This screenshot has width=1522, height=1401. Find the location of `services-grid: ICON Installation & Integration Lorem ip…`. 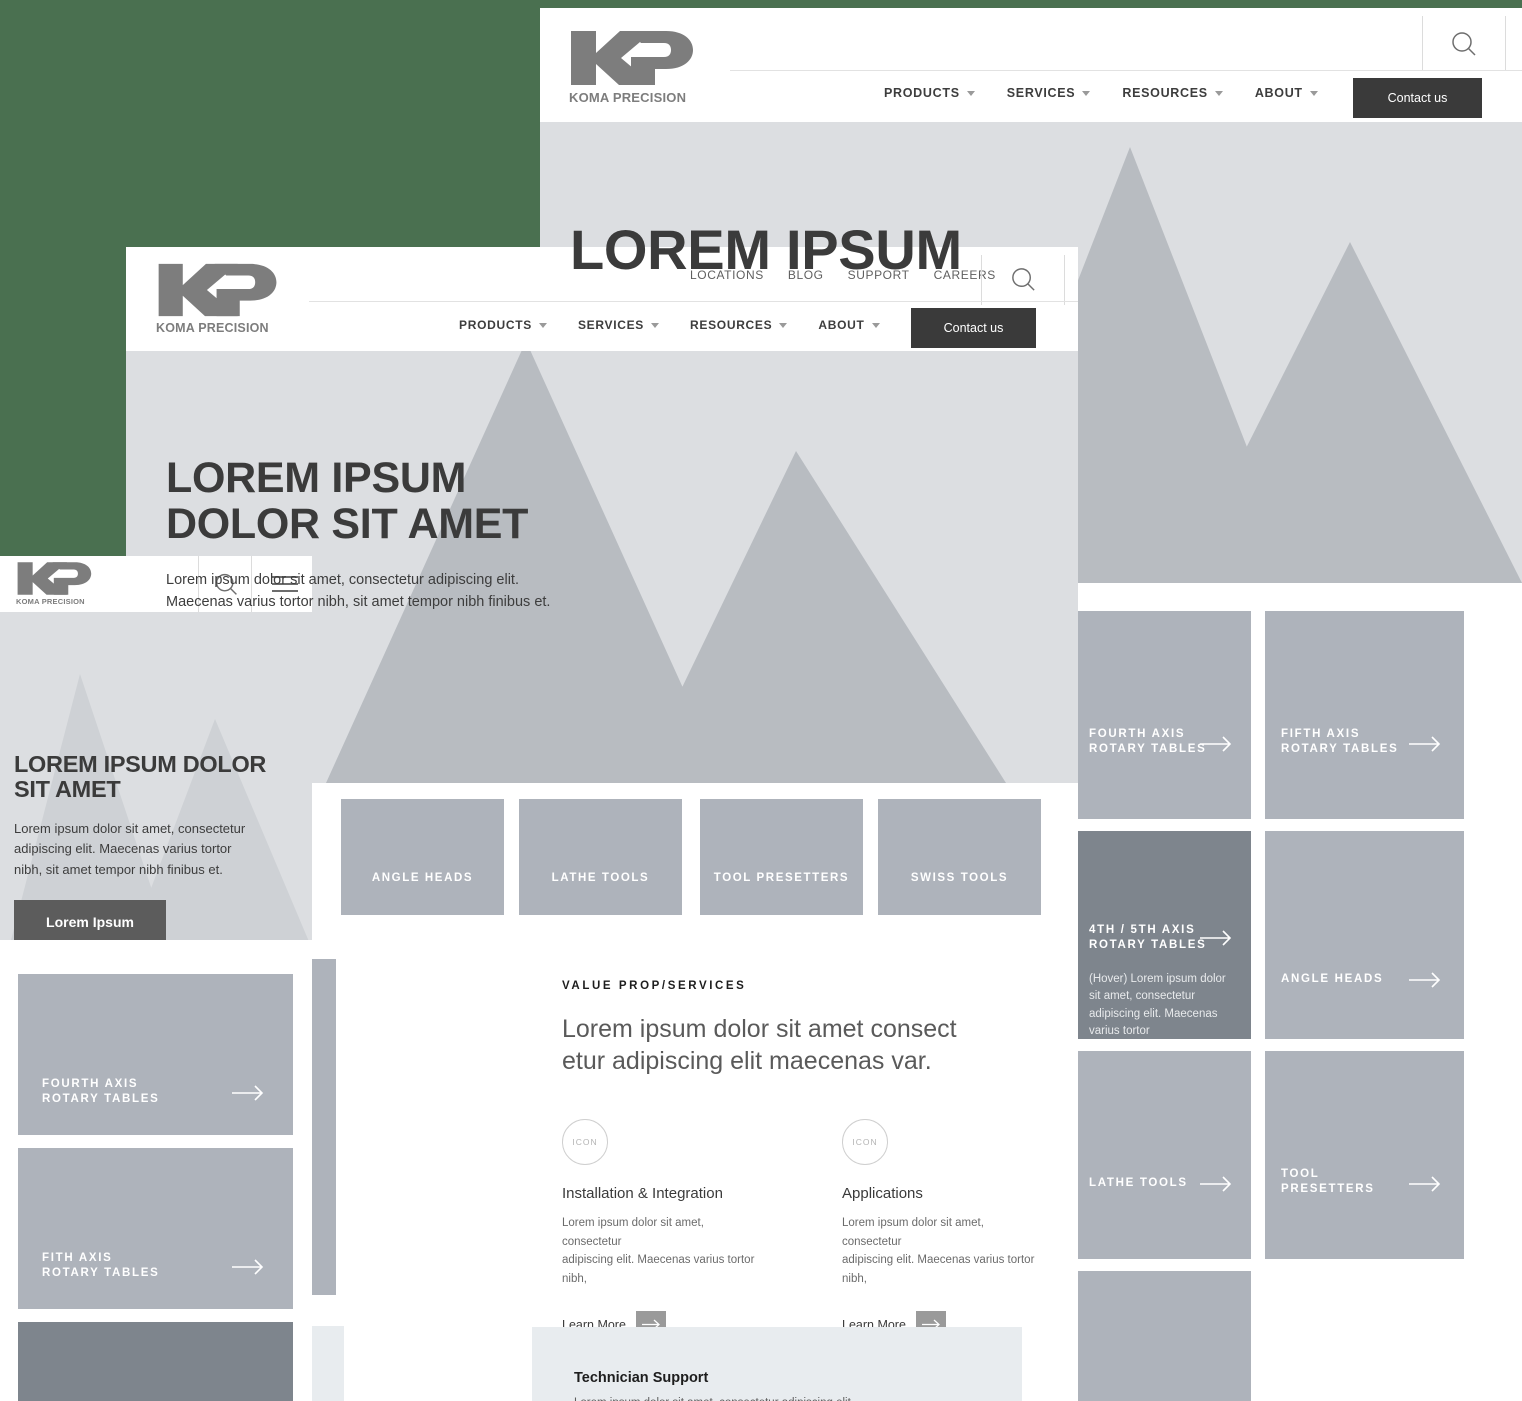

services-grid: ICON Installation & Integration Lorem ip… is located at coordinates (802, 1229).